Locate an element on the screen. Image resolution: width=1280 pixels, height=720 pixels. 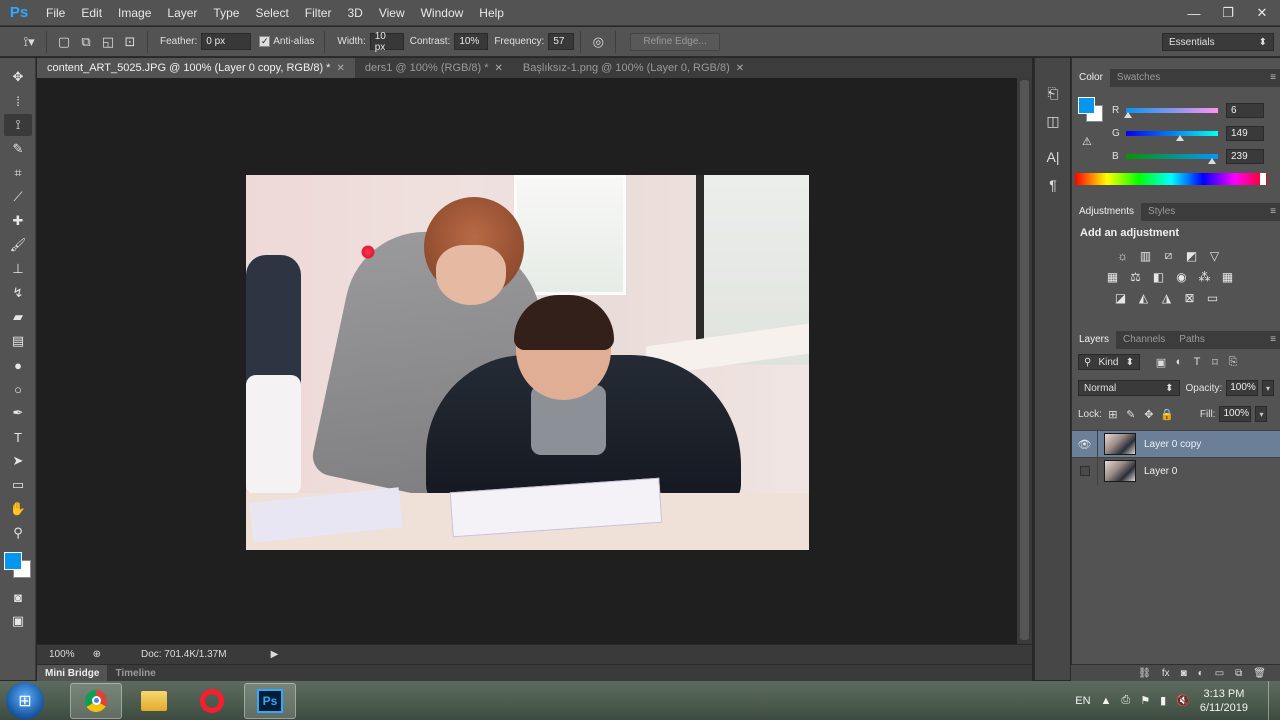
marquee-tool-icon: ⁞ is located at coordinates (18, 101).